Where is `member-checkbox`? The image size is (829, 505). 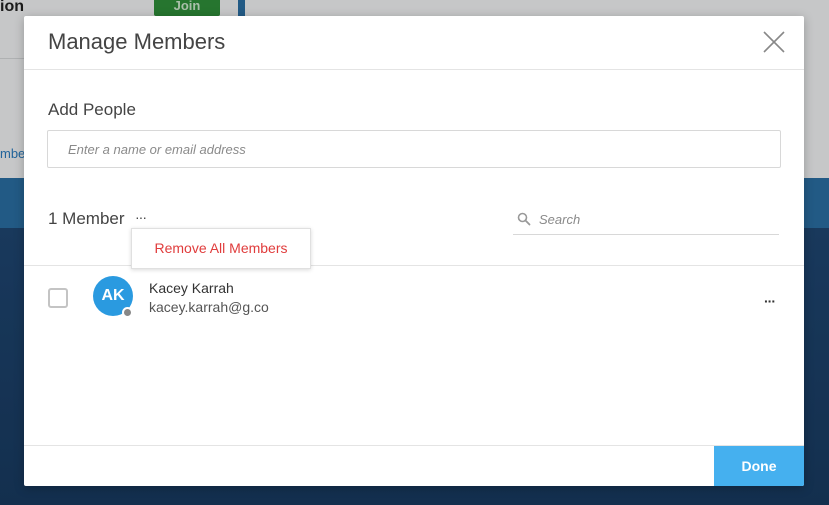 member-checkbox is located at coordinates (58, 298).